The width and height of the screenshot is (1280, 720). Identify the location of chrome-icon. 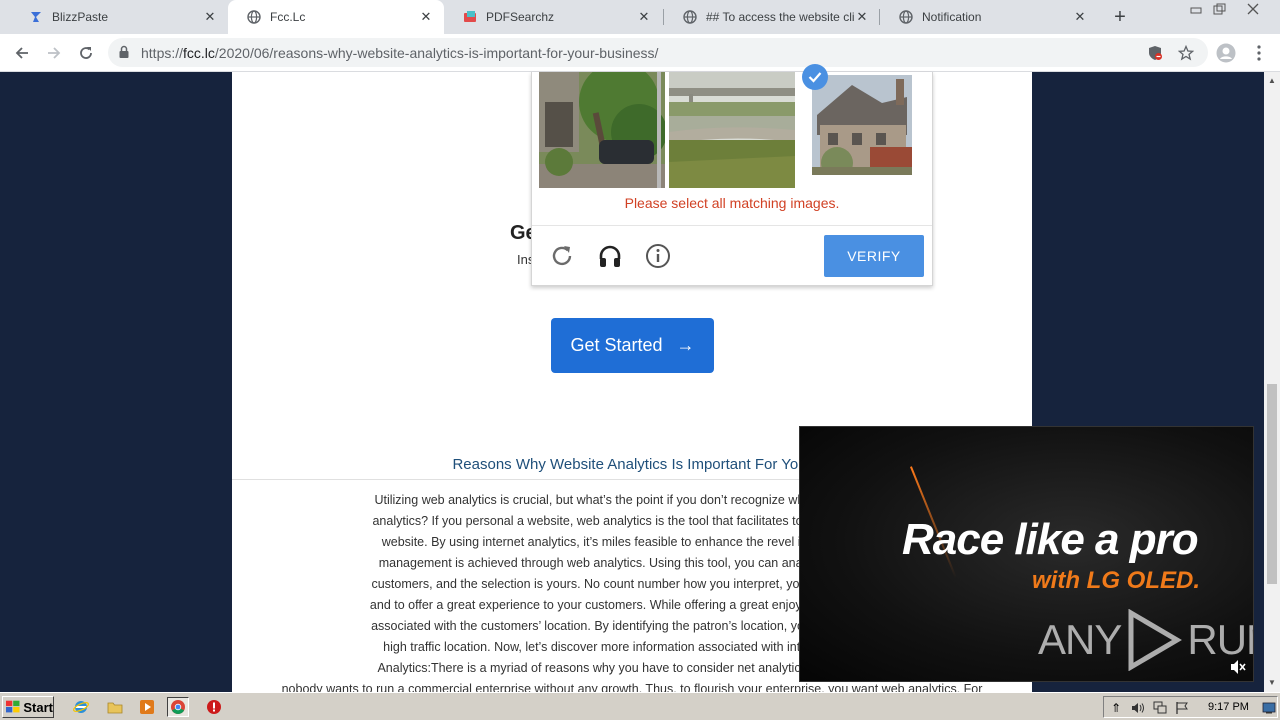
(178, 707).